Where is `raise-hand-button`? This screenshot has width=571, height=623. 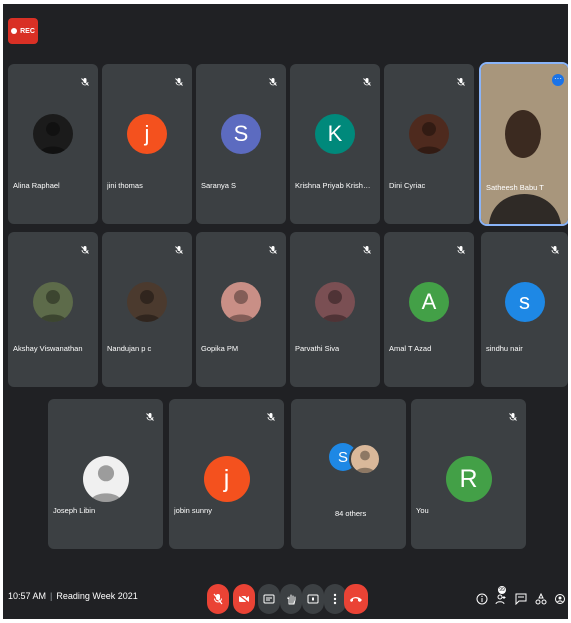
raise-hand-button is located at coordinates (291, 599).